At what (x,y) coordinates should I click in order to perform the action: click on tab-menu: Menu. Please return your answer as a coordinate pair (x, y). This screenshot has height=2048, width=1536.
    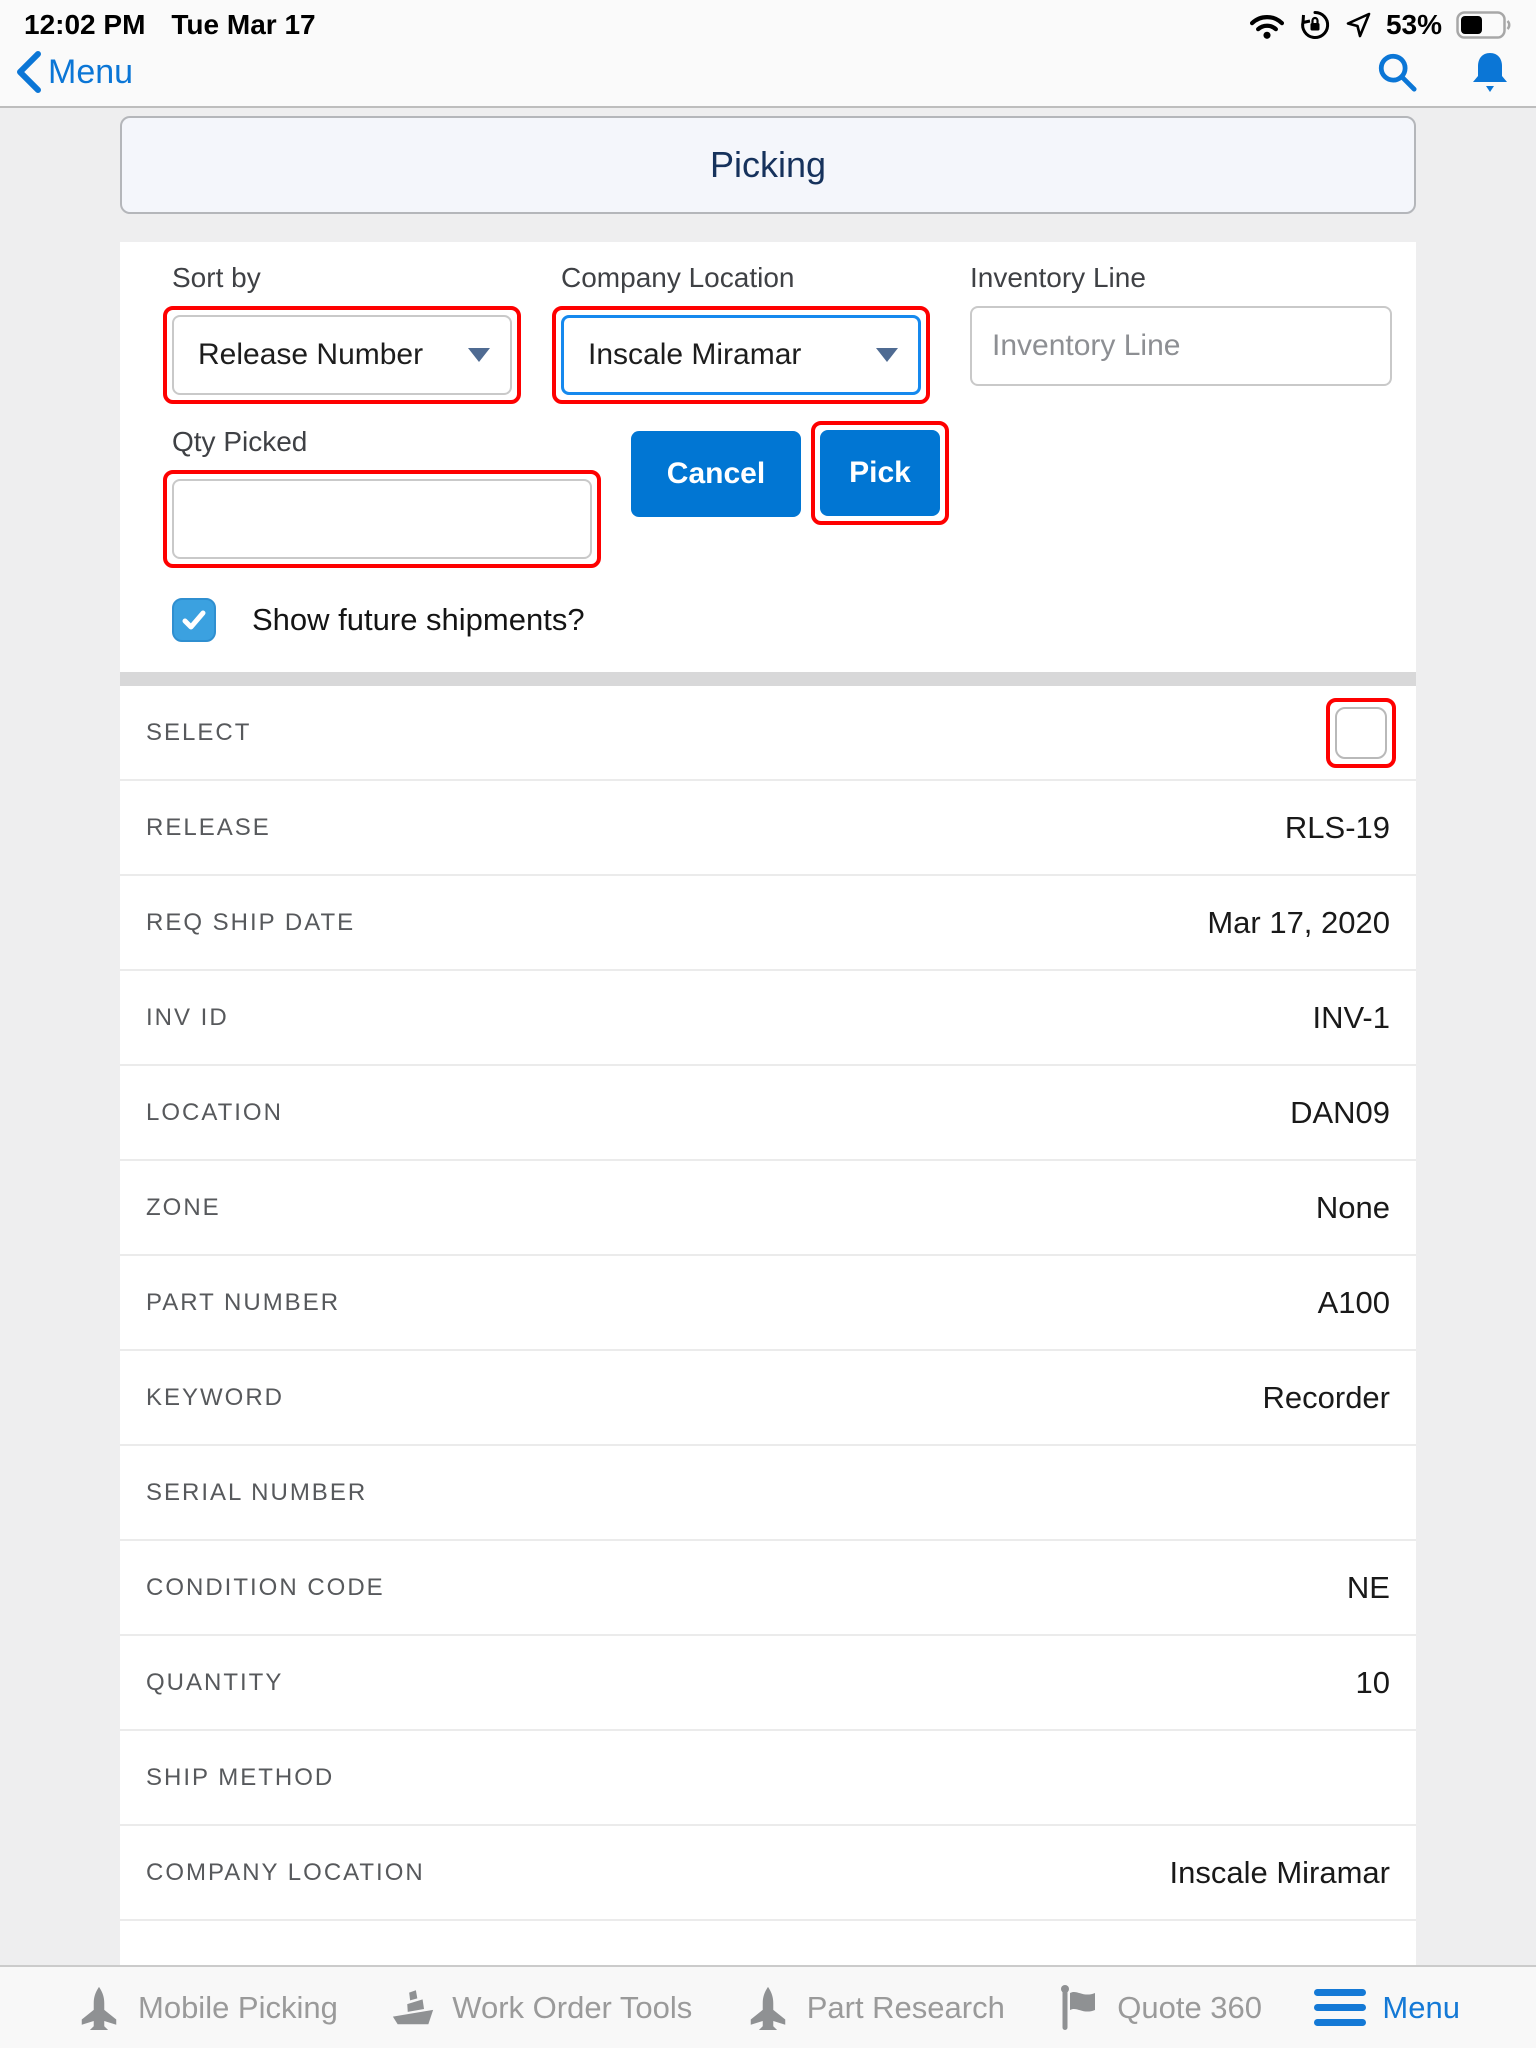
    Looking at the image, I should click on (1387, 2007).